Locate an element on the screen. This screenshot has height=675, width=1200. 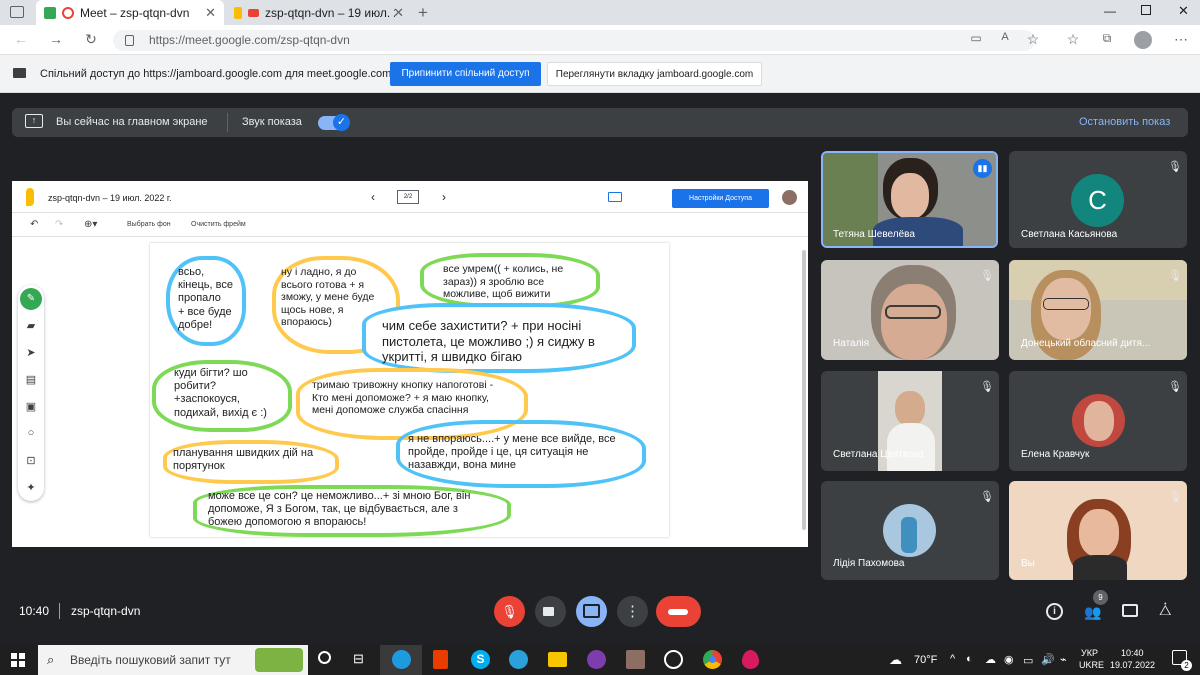
skype-icon: S is located at coordinates (480, 659).